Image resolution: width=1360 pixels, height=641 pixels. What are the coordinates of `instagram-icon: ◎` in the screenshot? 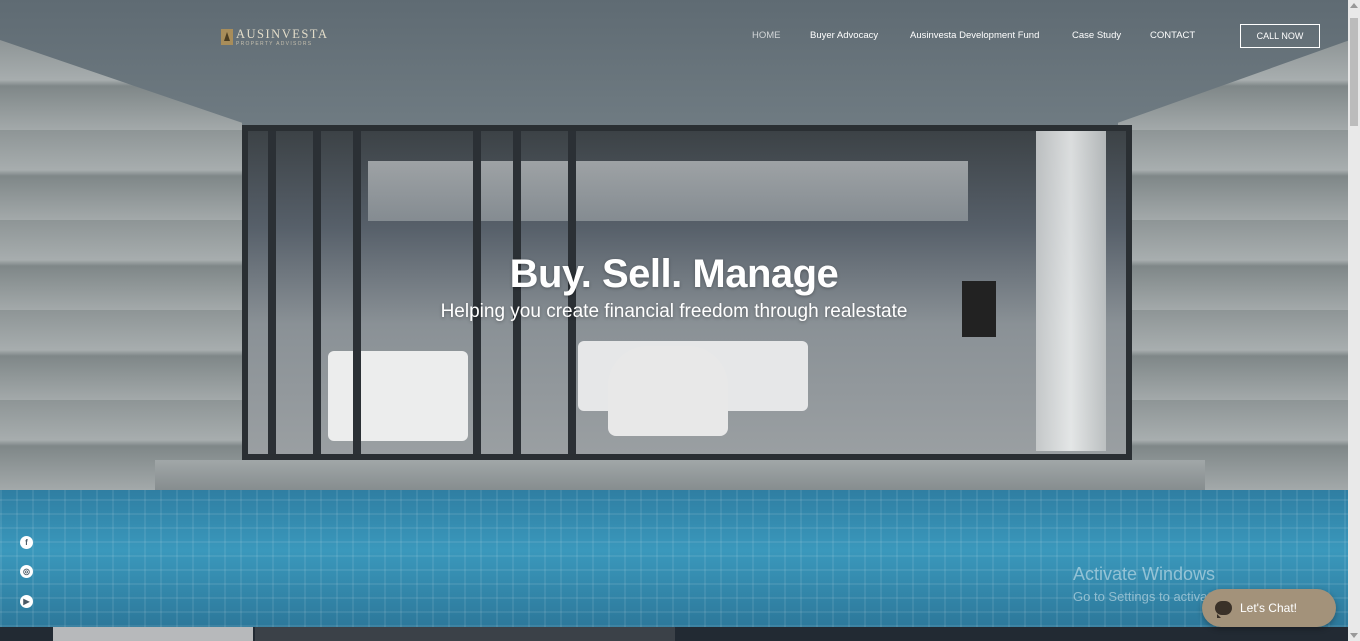 It's located at (26, 571).